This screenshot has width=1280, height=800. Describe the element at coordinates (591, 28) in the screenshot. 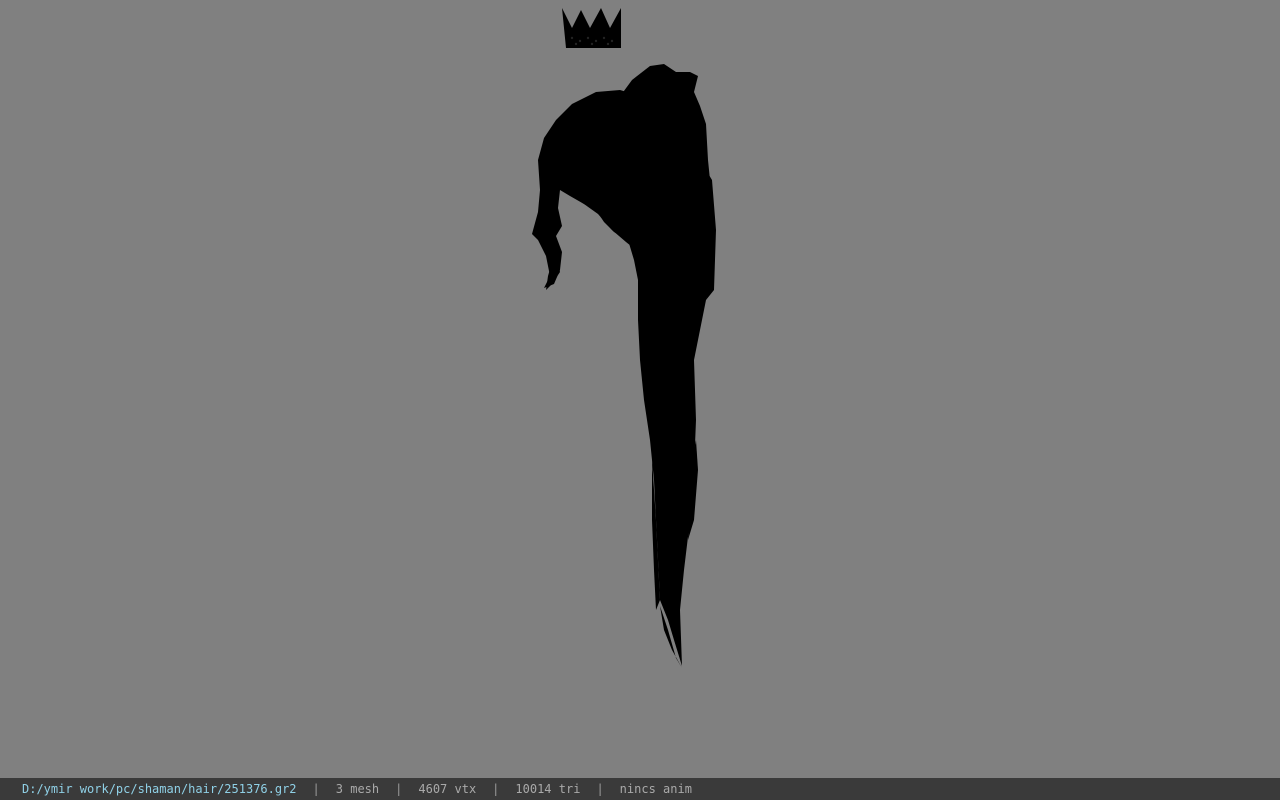

I see `crown-icon` at that location.